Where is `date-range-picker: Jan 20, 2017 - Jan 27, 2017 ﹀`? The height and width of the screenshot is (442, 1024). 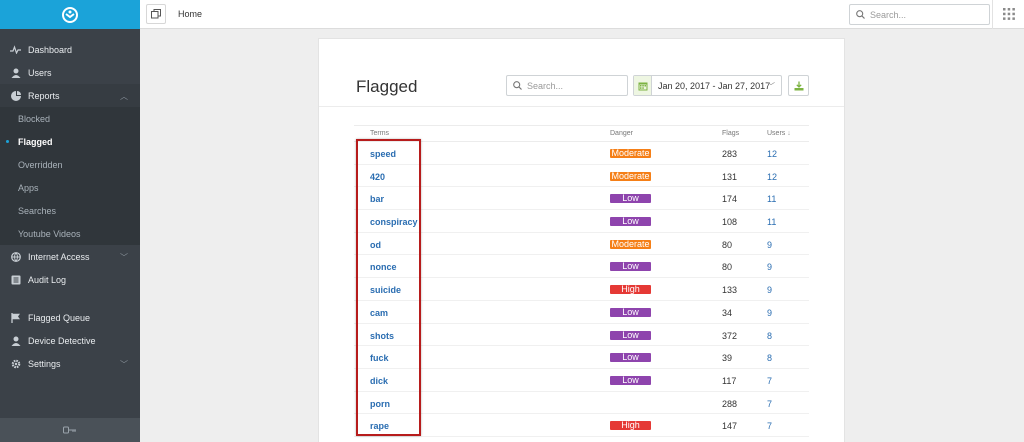 date-range-picker: Jan 20, 2017 - Jan 27, 2017 ﹀ is located at coordinates (707, 85).